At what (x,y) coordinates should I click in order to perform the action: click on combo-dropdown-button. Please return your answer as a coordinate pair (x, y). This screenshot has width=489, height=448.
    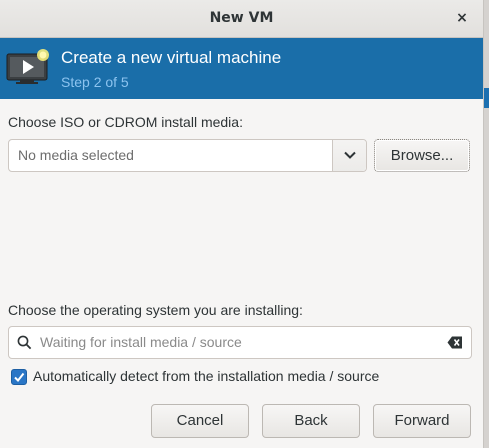
    Looking at the image, I should click on (349, 155).